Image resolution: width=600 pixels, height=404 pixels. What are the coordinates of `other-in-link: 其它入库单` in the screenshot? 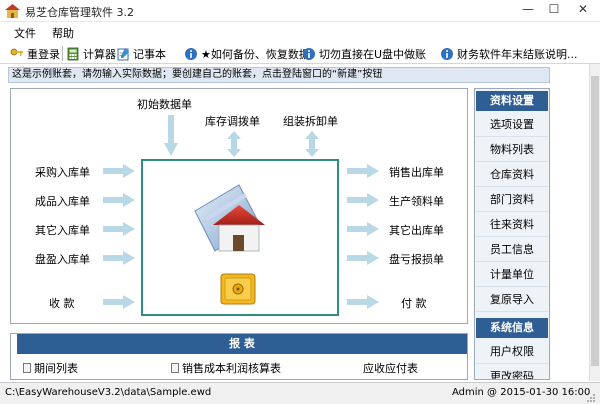 It's located at (62, 230).